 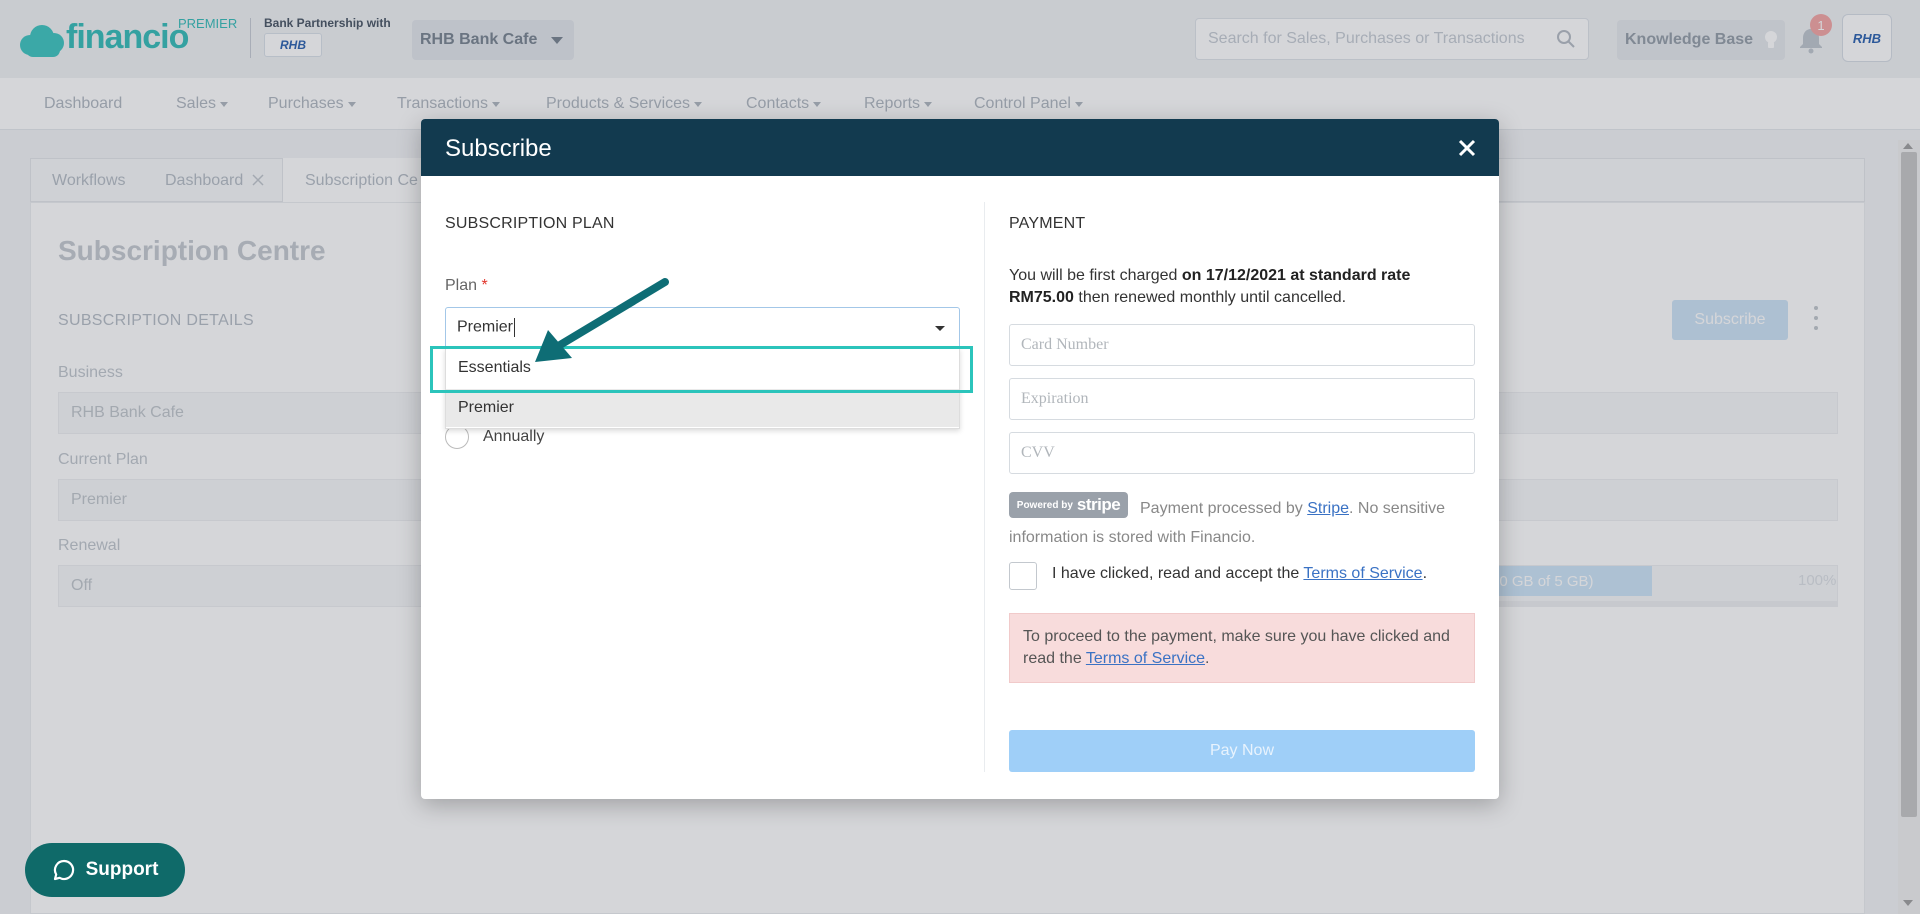 I want to click on modal-title: Subscribe, so click(x=498, y=148).